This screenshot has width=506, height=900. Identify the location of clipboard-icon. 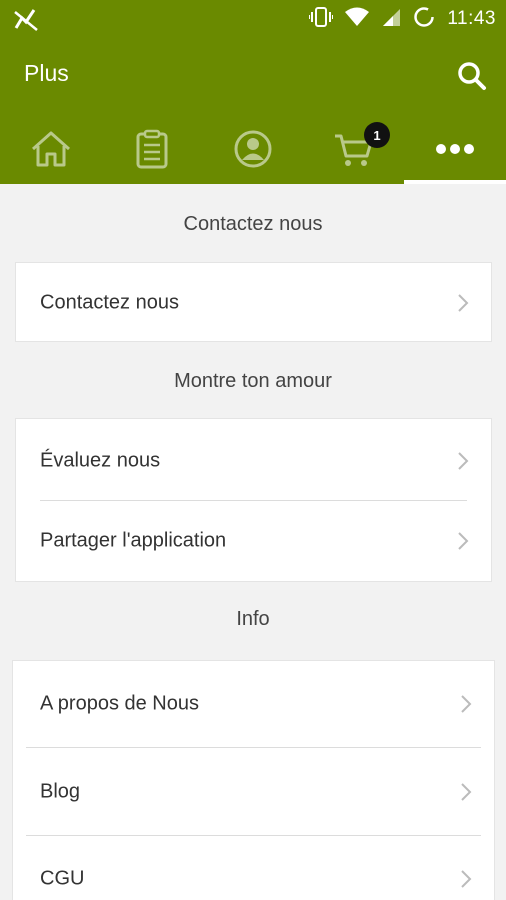
(152, 149).